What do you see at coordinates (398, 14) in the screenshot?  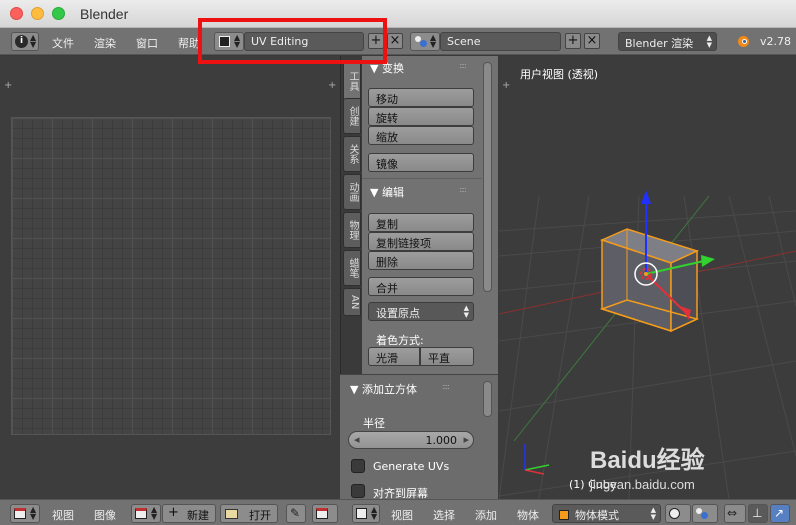 I see `window-titlebar: Blender` at bounding box center [398, 14].